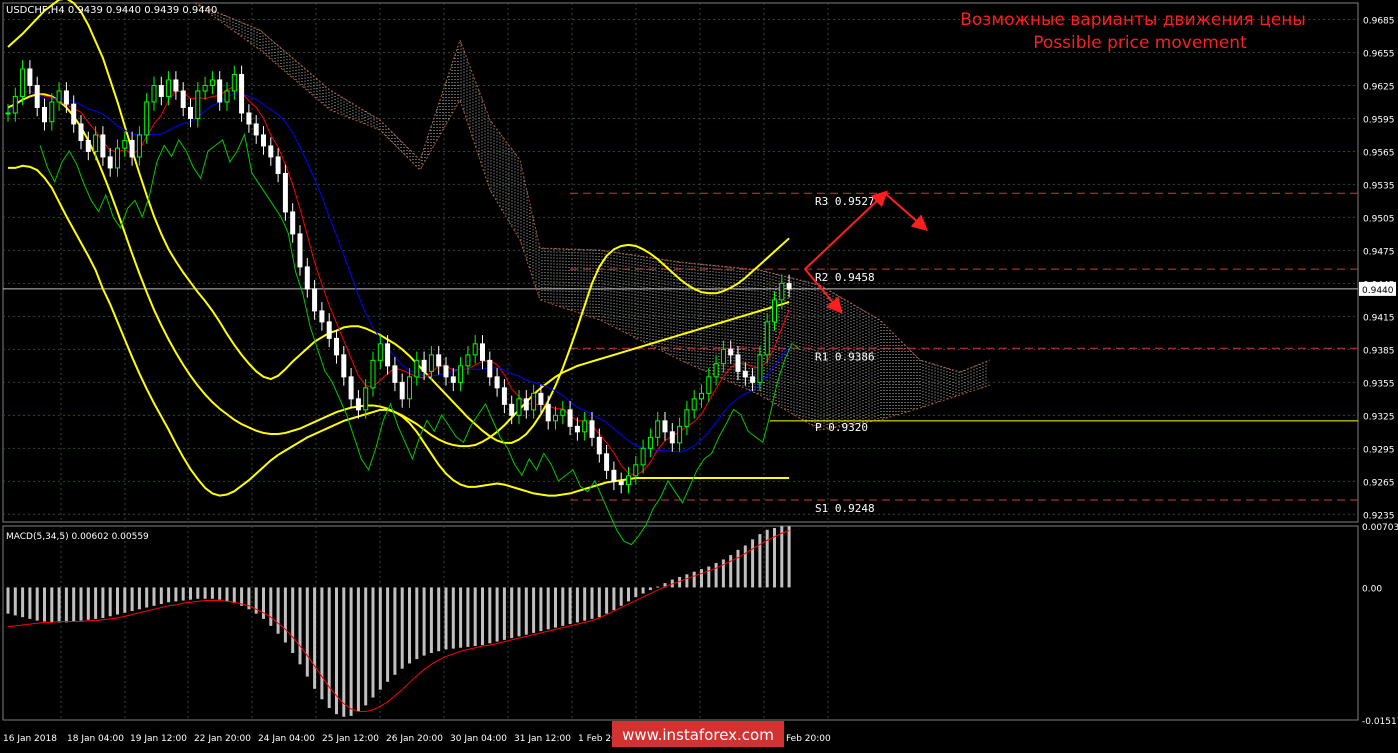  Describe the element at coordinates (1379, 21) in the screenshot. I see `price-tick-label: 0.9685` at that location.